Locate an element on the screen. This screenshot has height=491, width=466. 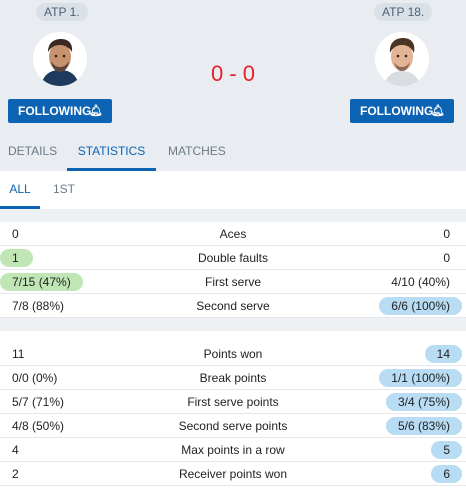
stat-label: Receiver points won is located at coordinates (233, 474).